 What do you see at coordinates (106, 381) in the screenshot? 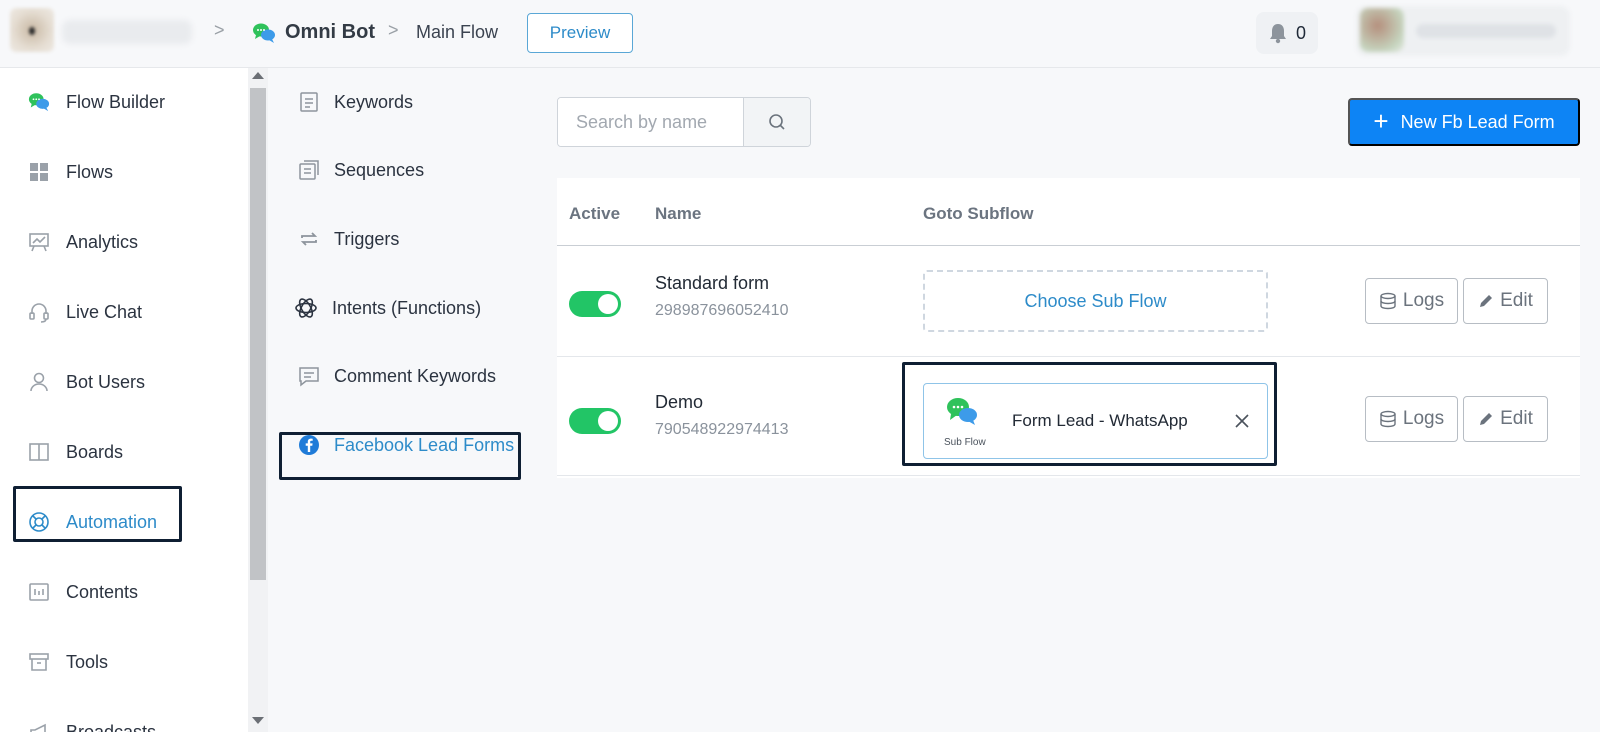
I see `sidebar-item-label: Bot Users` at bounding box center [106, 381].